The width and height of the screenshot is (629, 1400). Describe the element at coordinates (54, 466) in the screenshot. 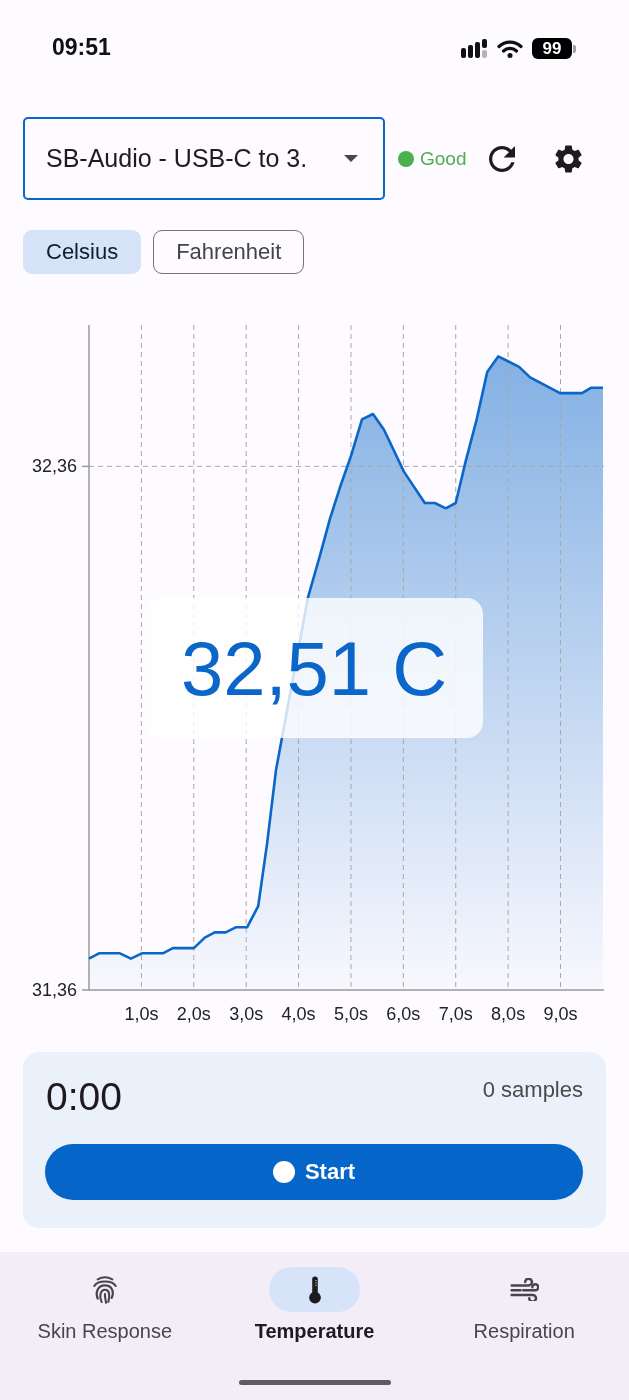

I see `y-tick-label: 32,36` at that location.